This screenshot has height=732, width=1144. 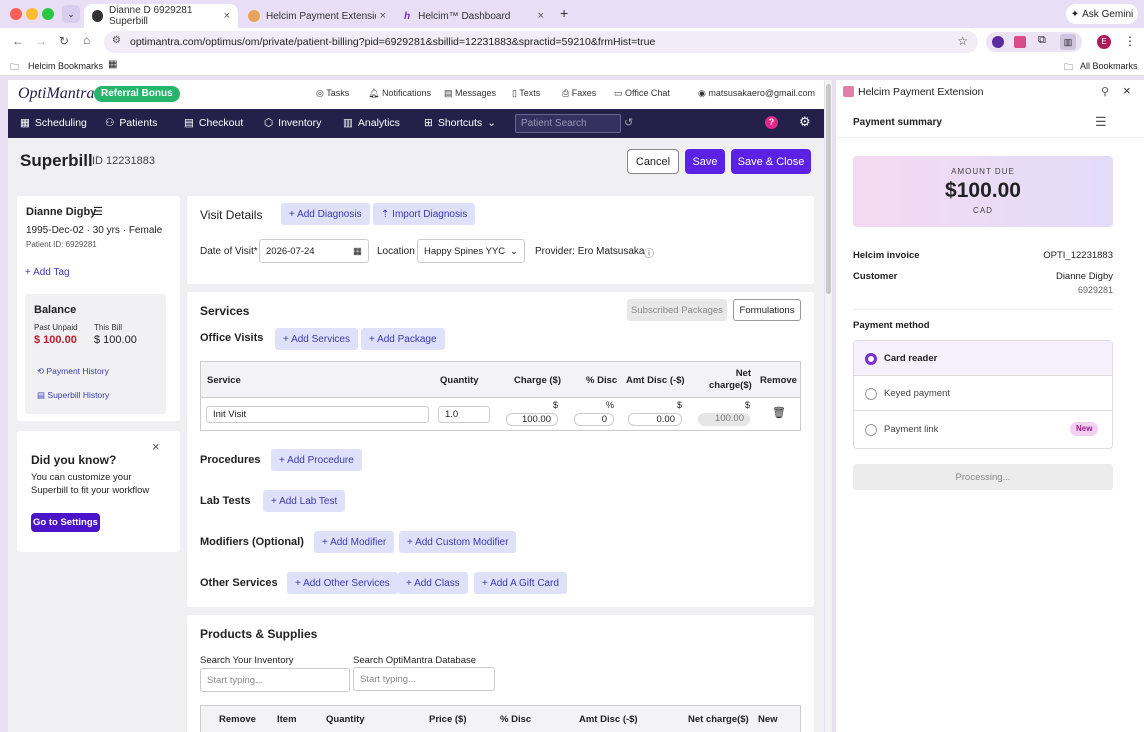 I want to click on method-payment-link: Payment link New, so click(x=983, y=429).